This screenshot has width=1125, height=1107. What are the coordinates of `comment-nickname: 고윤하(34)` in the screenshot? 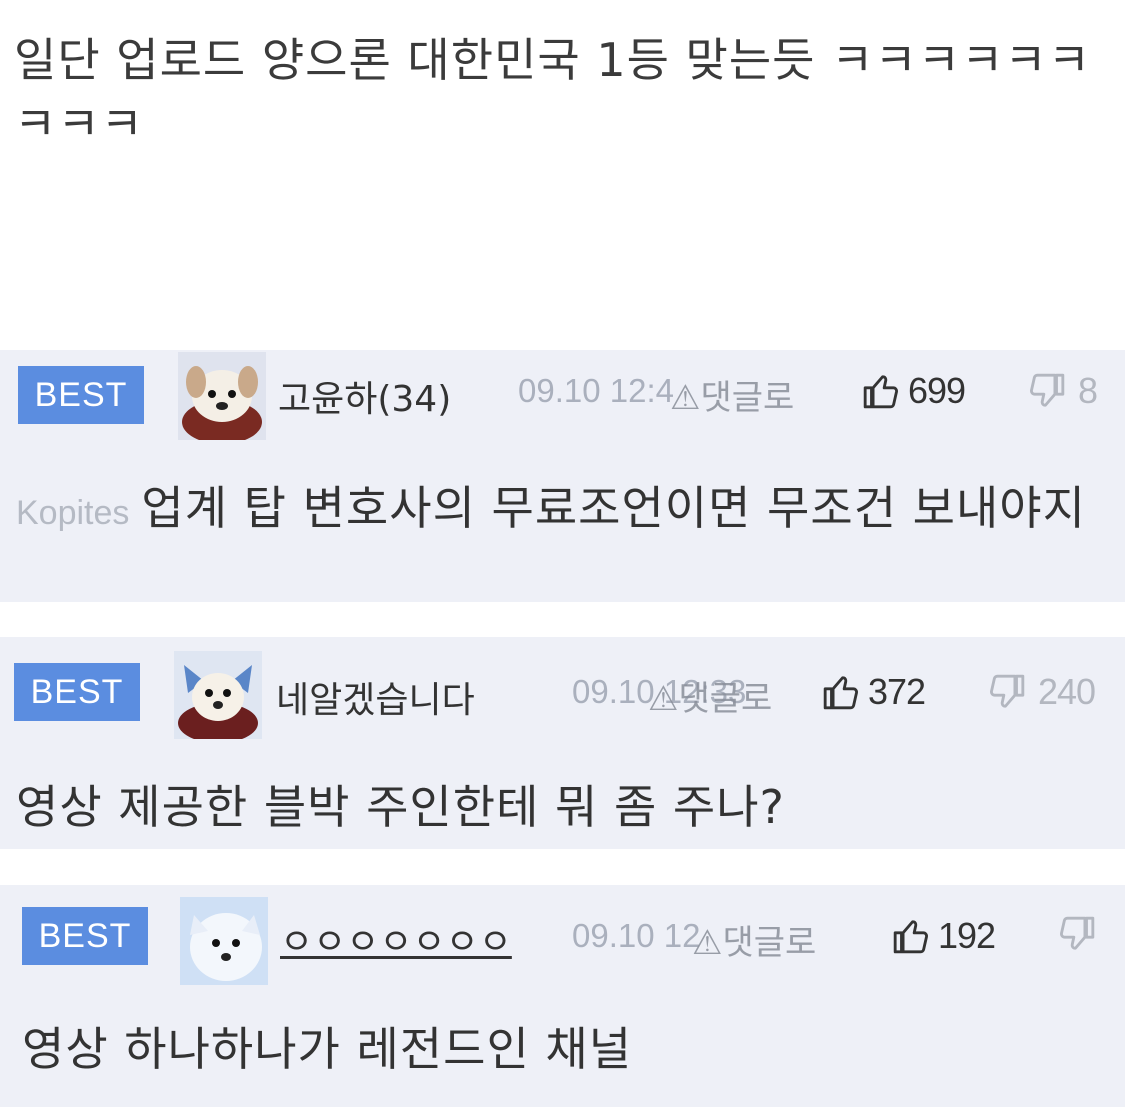 It's located at (364, 396).